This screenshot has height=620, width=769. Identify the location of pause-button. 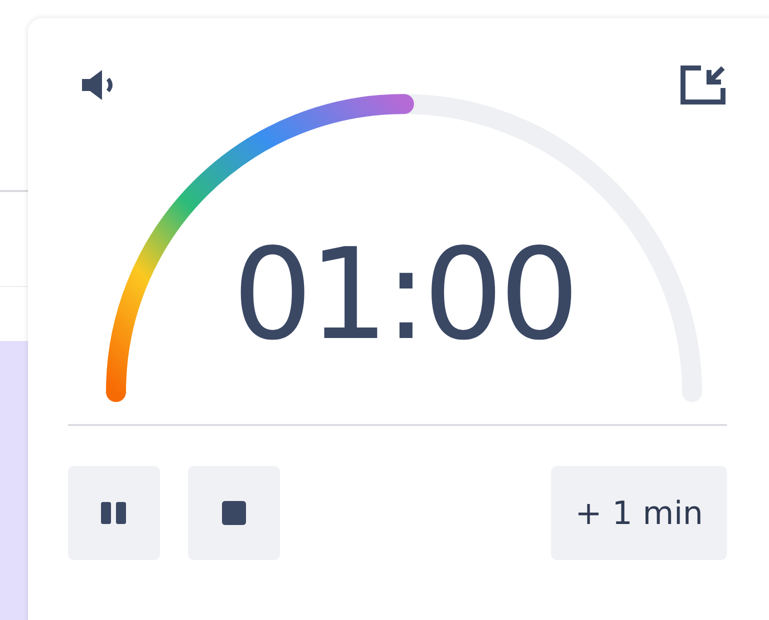
(114, 513).